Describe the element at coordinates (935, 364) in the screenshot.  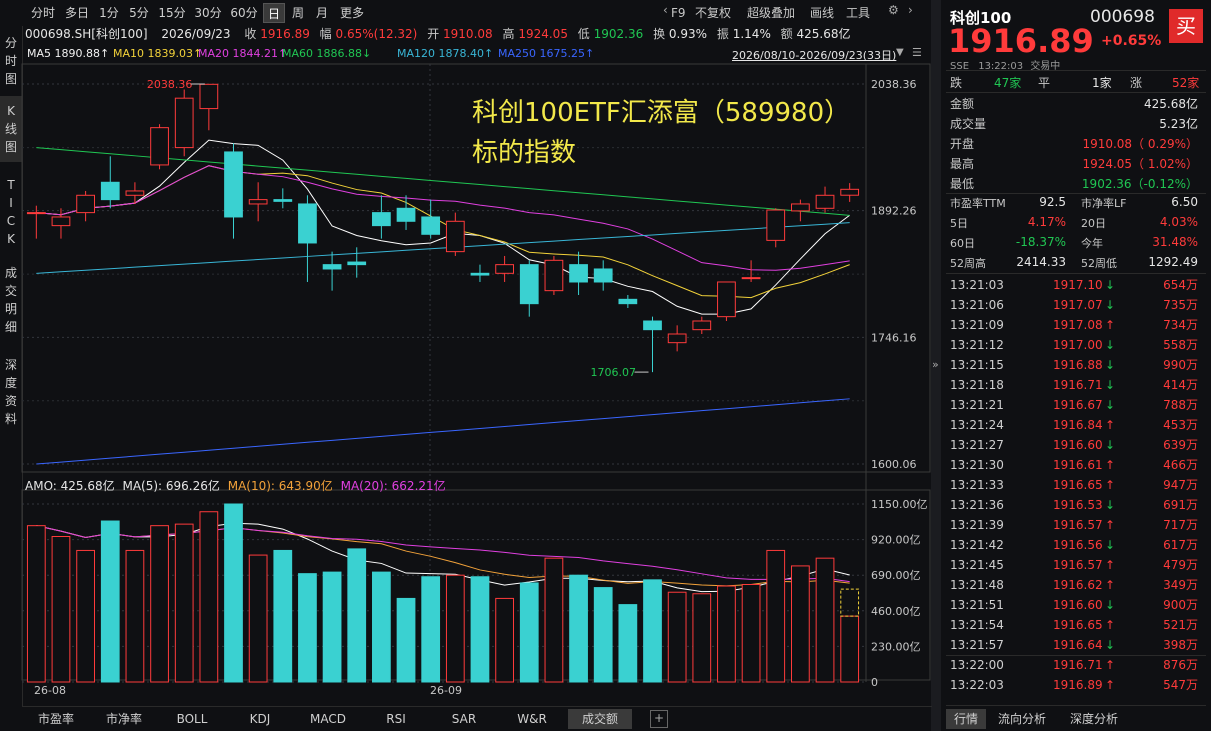
I see `expand-arrow-icon: »` at that location.